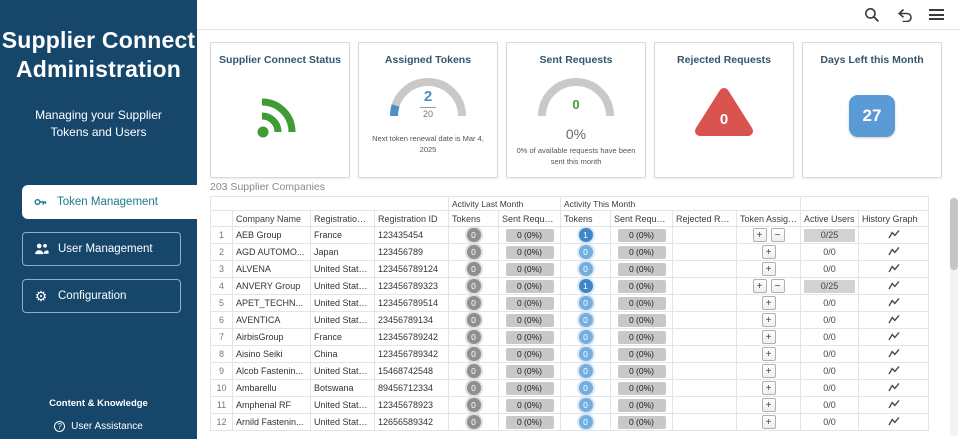 Image resolution: width=960 pixels, height=439 pixels. I want to click on group-empty, so click(329, 203).